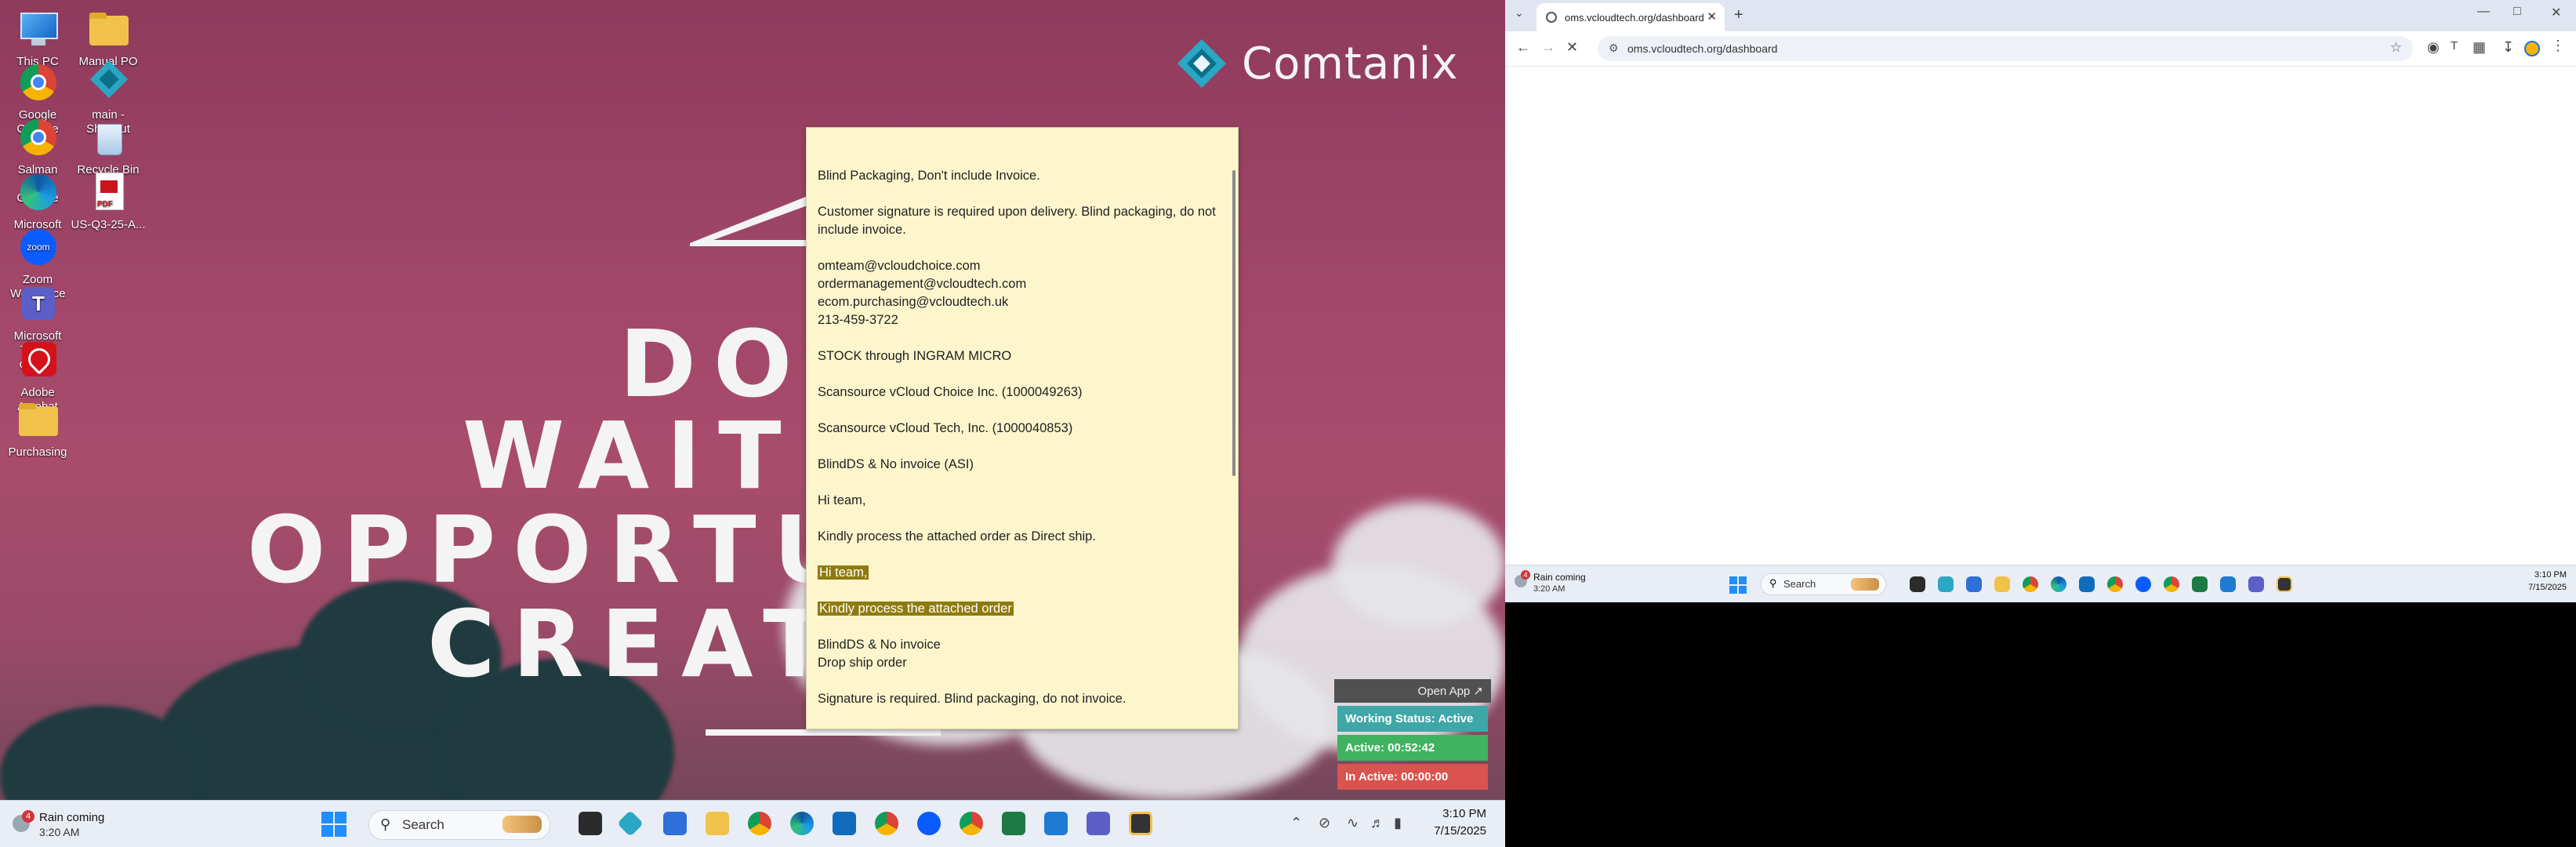 Image resolution: width=2576 pixels, height=847 pixels. What do you see at coordinates (1353, 823) in the screenshot?
I see `wifi-icon: ∿` at bounding box center [1353, 823].